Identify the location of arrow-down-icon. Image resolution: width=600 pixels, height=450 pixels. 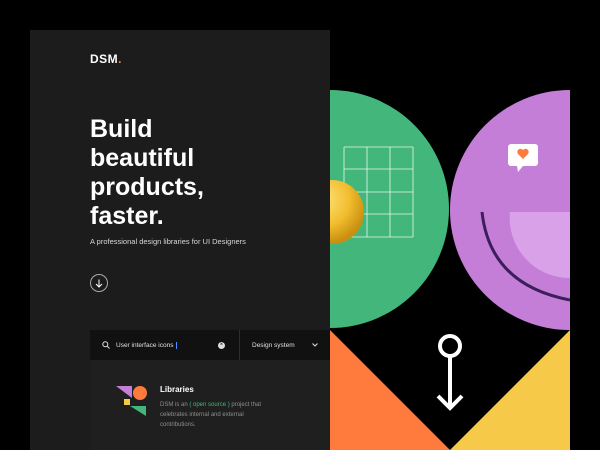
(99, 283).